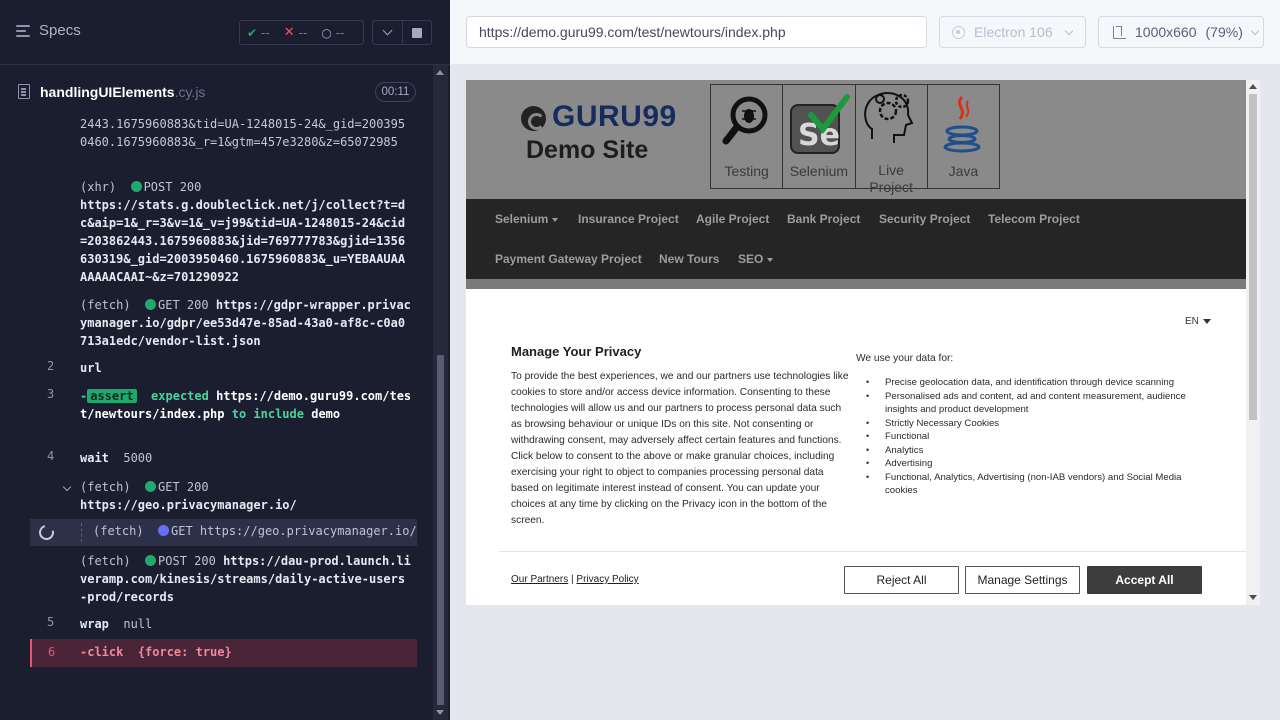 The image size is (1280, 720). I want to click on browser-selector: Electron 106, so click(1012, 32).